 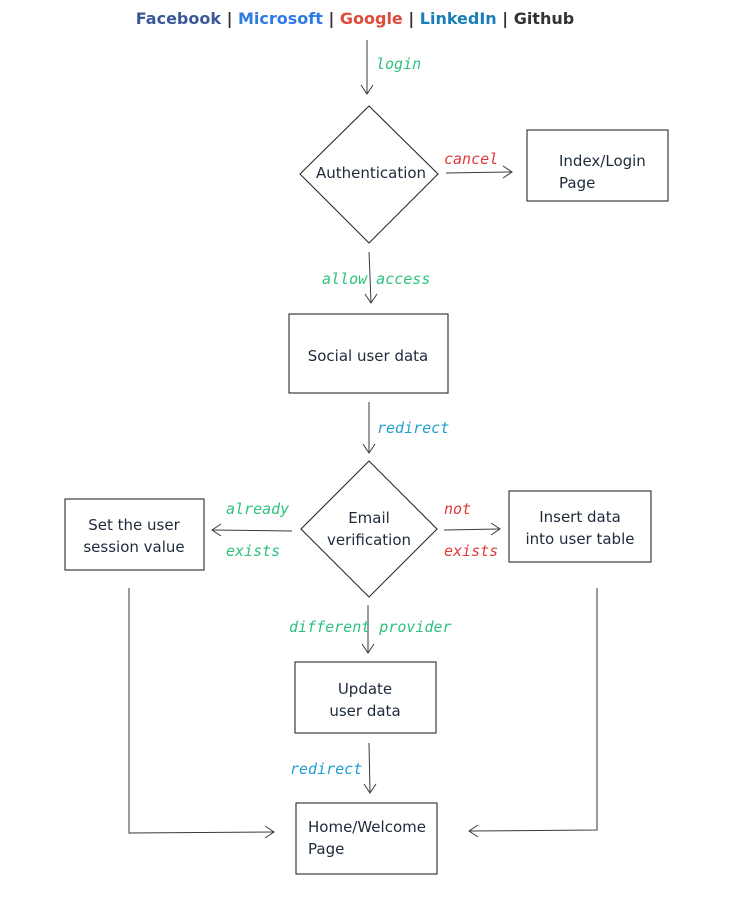 What do you see at coordinates (602, 161) in the screenshot?
I see `node-label-line: Index/Login` at bounding box center [602, 161].